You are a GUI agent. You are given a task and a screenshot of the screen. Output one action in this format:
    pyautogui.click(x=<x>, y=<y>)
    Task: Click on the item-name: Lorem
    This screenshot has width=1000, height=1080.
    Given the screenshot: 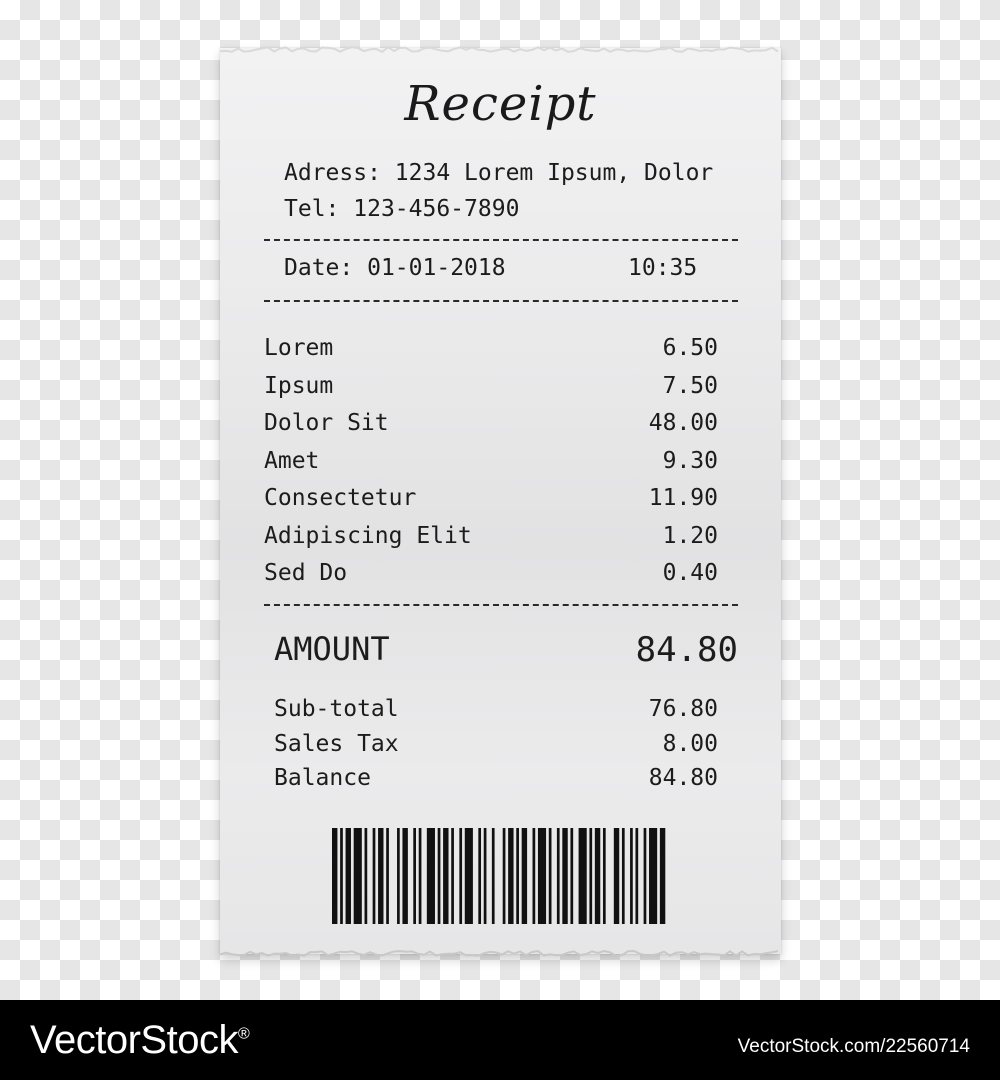 What is the action you would take?
    pyautogui.click(x=299, y=348)
    